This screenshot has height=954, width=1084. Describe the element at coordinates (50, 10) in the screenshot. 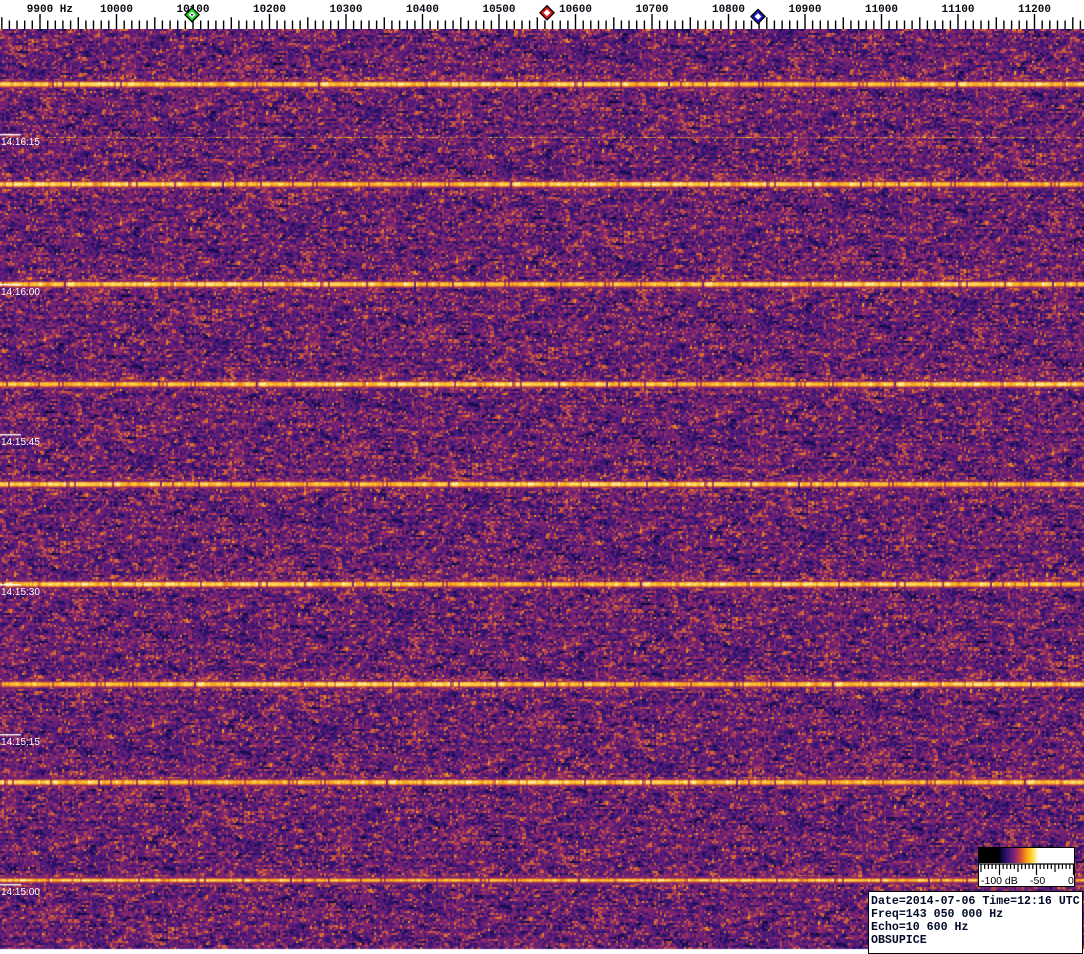

I see `svg-text: 9900 Hz` at that location.